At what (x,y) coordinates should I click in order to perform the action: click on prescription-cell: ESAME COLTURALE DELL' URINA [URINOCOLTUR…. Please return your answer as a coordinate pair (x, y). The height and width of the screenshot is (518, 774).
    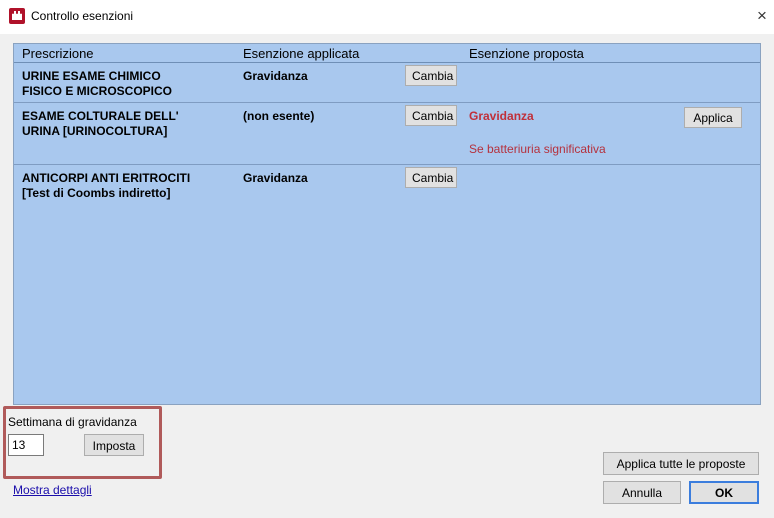
    Looking at the image, I should click on (127, 124).